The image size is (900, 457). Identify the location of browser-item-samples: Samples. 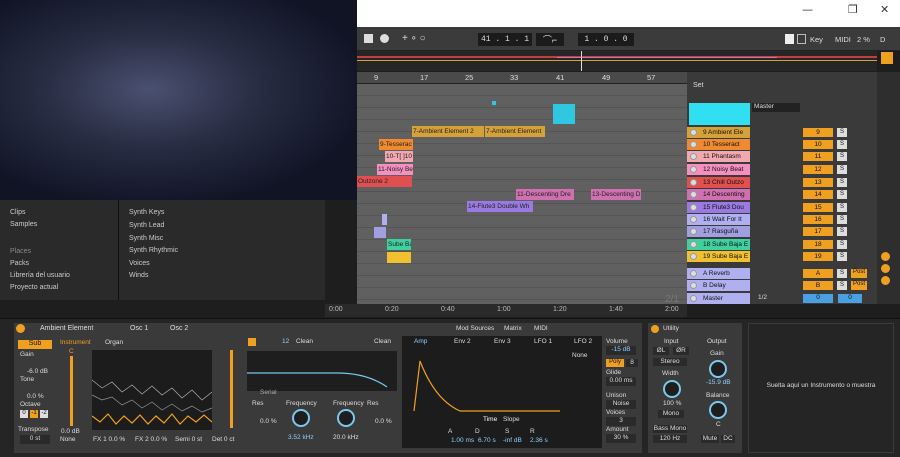
(23, 224).